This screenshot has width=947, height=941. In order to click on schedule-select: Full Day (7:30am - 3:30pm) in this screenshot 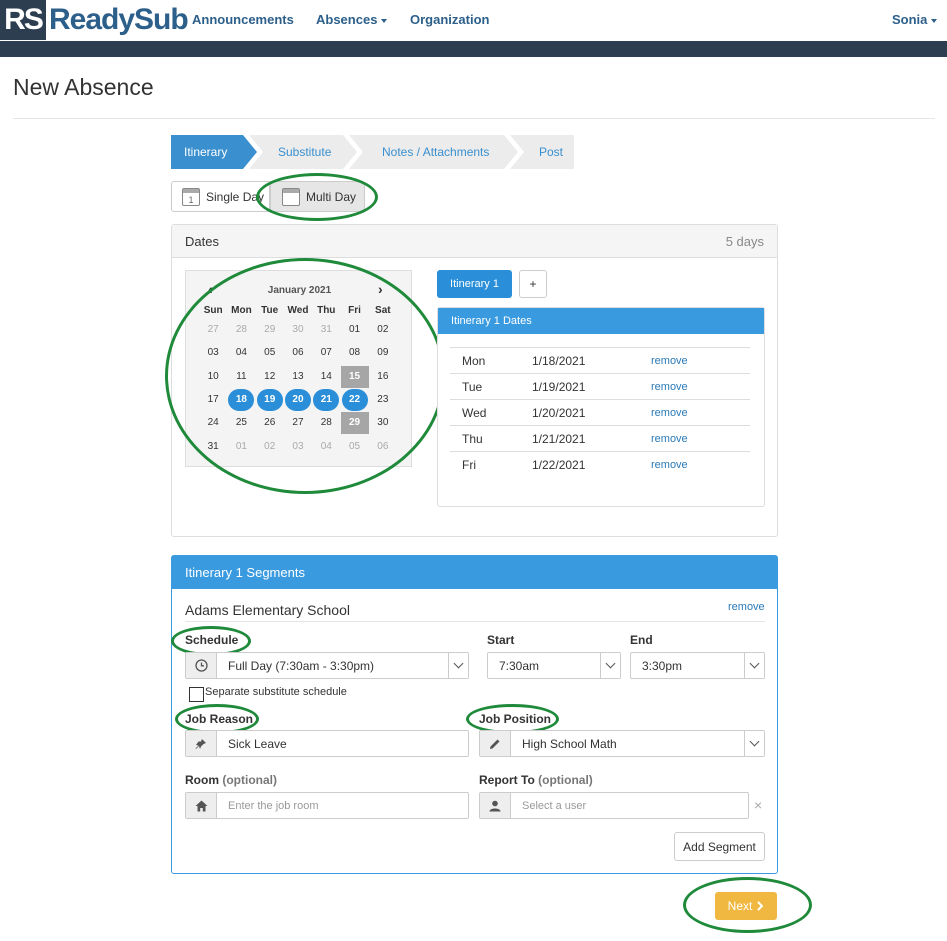, I will do `click(327, 665)`.